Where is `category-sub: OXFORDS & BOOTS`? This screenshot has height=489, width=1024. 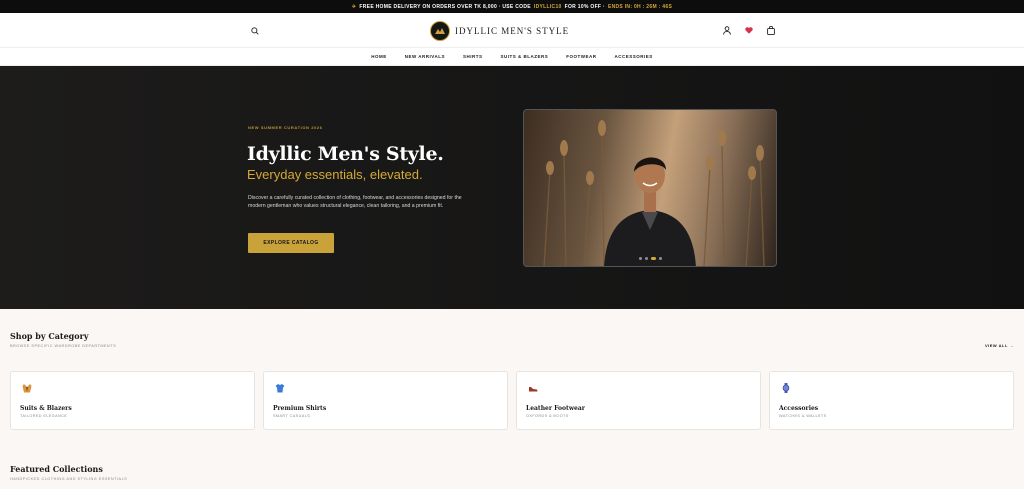 category-sub: OXFORDS & BOOTS is located at coordinates (547, 416).